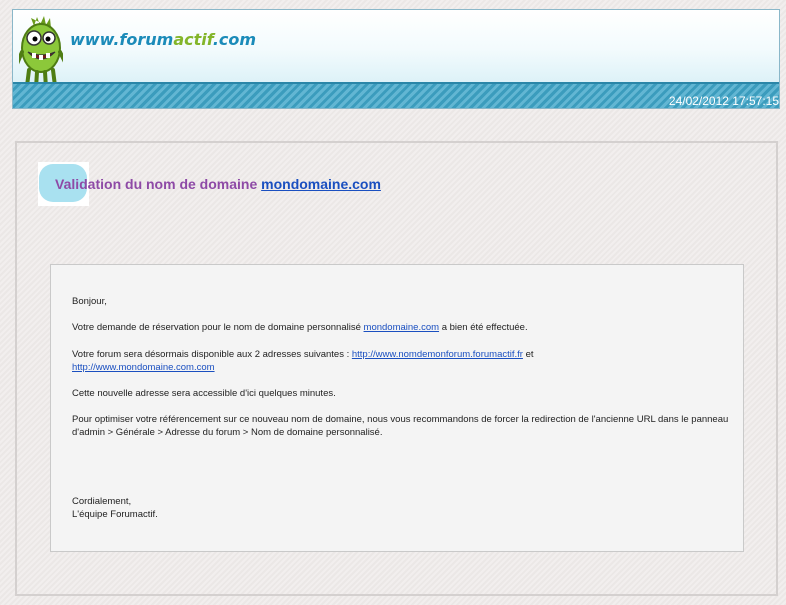 This screenshot has height=605, width=786. Describe the element at coordinates (321, 184) in the screenshot. I see `title-domain-link: mondomaine.com` at that location.